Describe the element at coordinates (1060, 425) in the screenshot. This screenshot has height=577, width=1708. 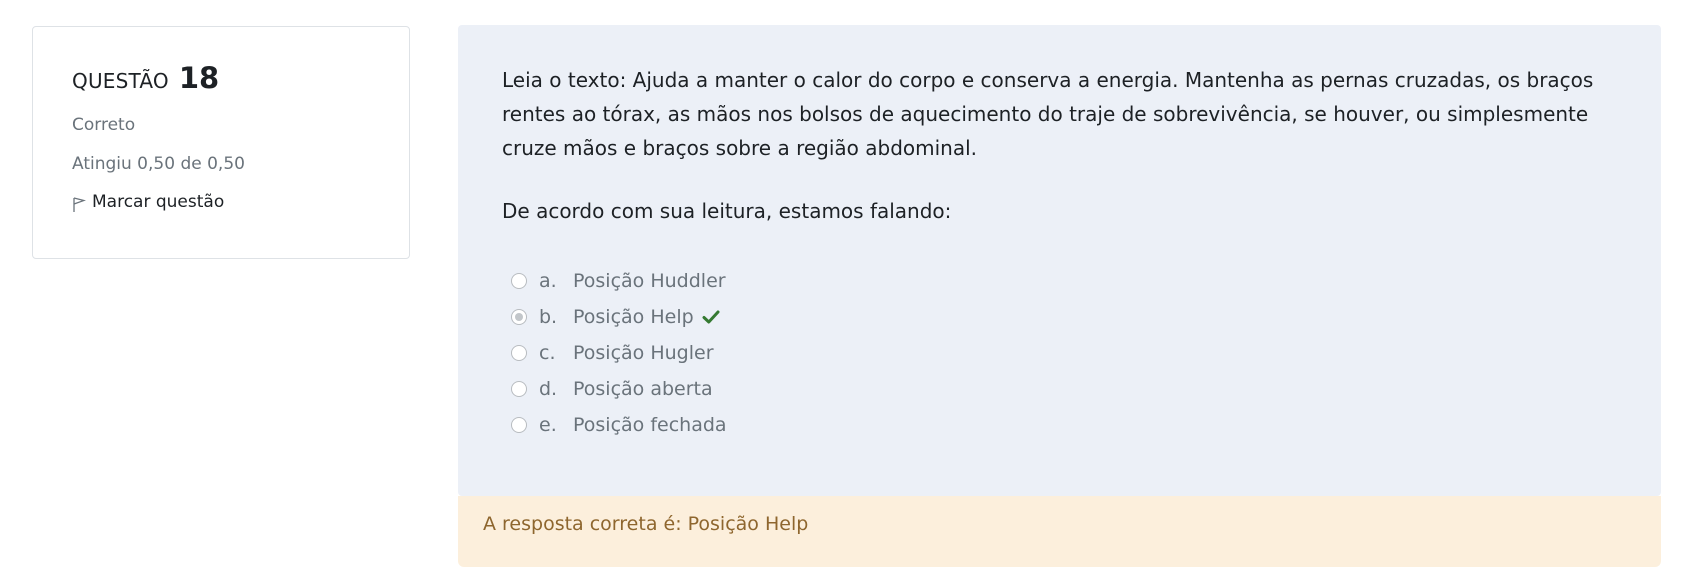
I see `answer-option-e: e. Posição fechada` at that location.